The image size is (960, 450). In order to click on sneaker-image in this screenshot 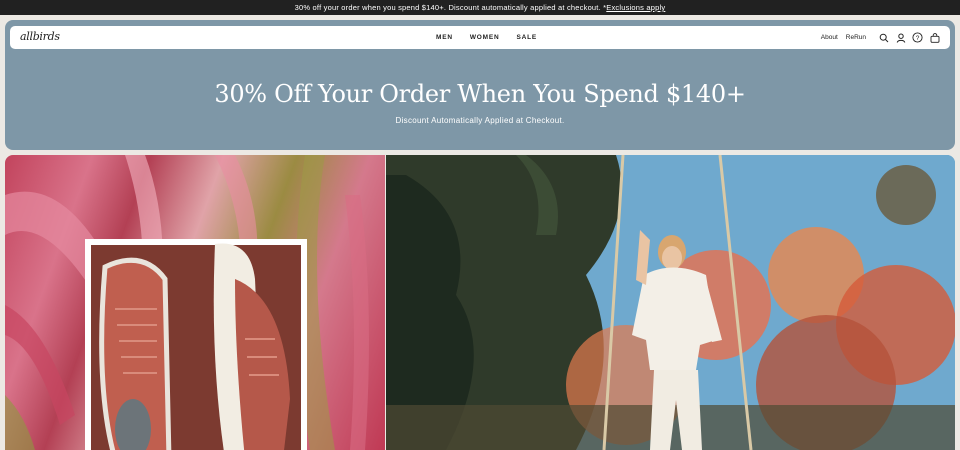, I will do `click(194, 346)`.